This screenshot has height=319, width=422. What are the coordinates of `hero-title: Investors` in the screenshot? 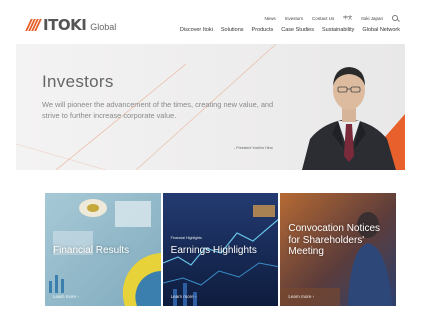 It's located at (78, 81).